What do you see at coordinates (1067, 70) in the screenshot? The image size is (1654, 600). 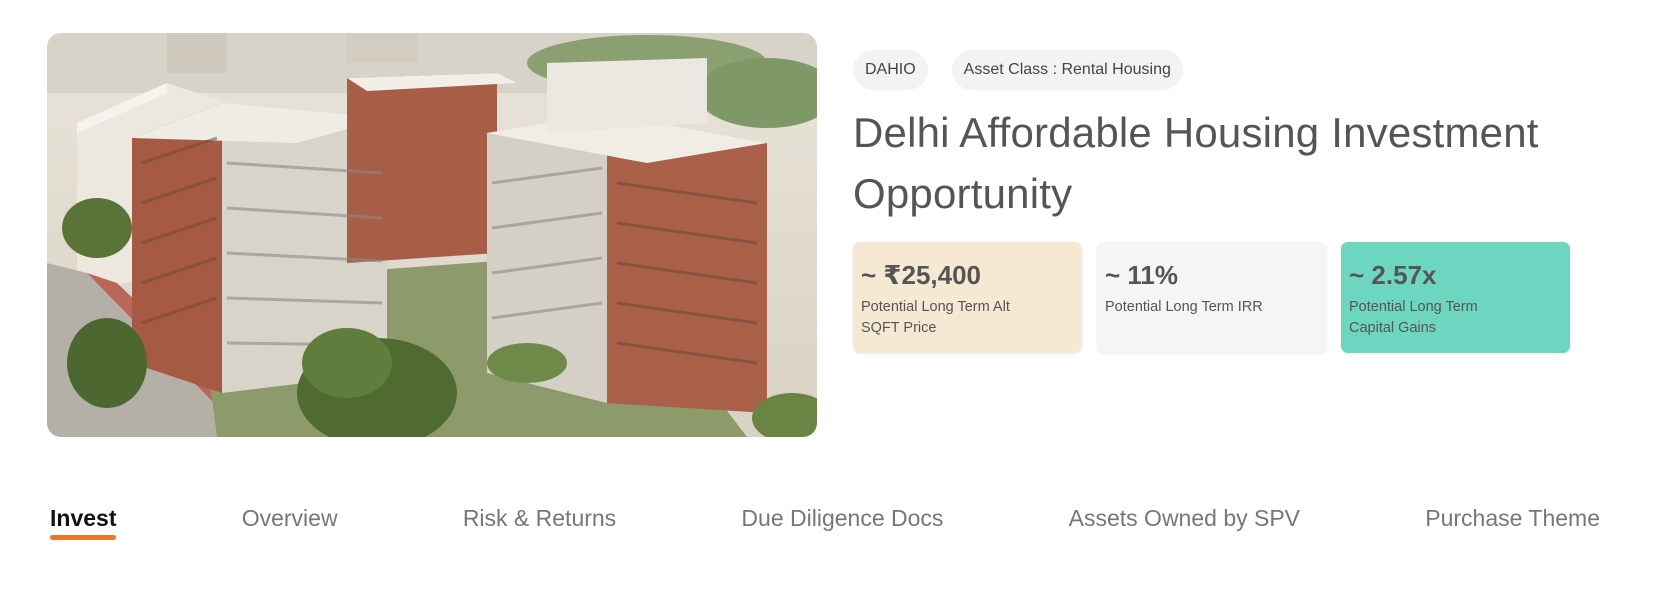 I see `asset-class-tag: Asset Class : Rental Housing` at bounding box center [1067, 70].